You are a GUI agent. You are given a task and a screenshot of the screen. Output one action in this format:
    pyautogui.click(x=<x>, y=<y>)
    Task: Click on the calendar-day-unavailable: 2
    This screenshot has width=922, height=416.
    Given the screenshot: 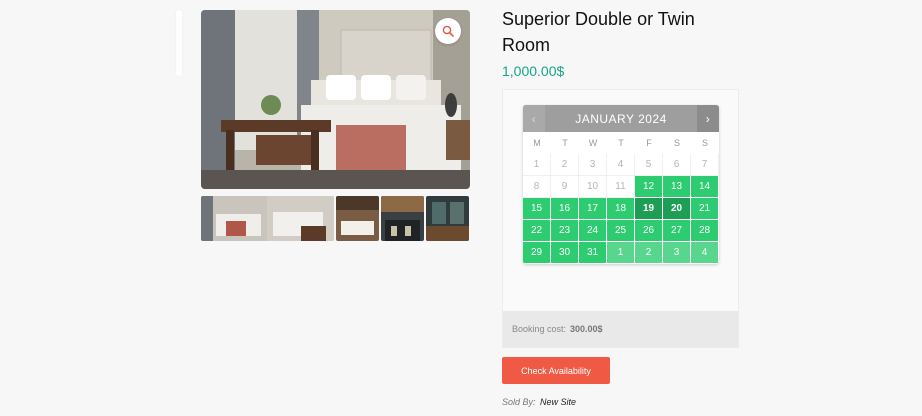 What is the action you would take?
    pyautogui.click(x=565, y=165)
    